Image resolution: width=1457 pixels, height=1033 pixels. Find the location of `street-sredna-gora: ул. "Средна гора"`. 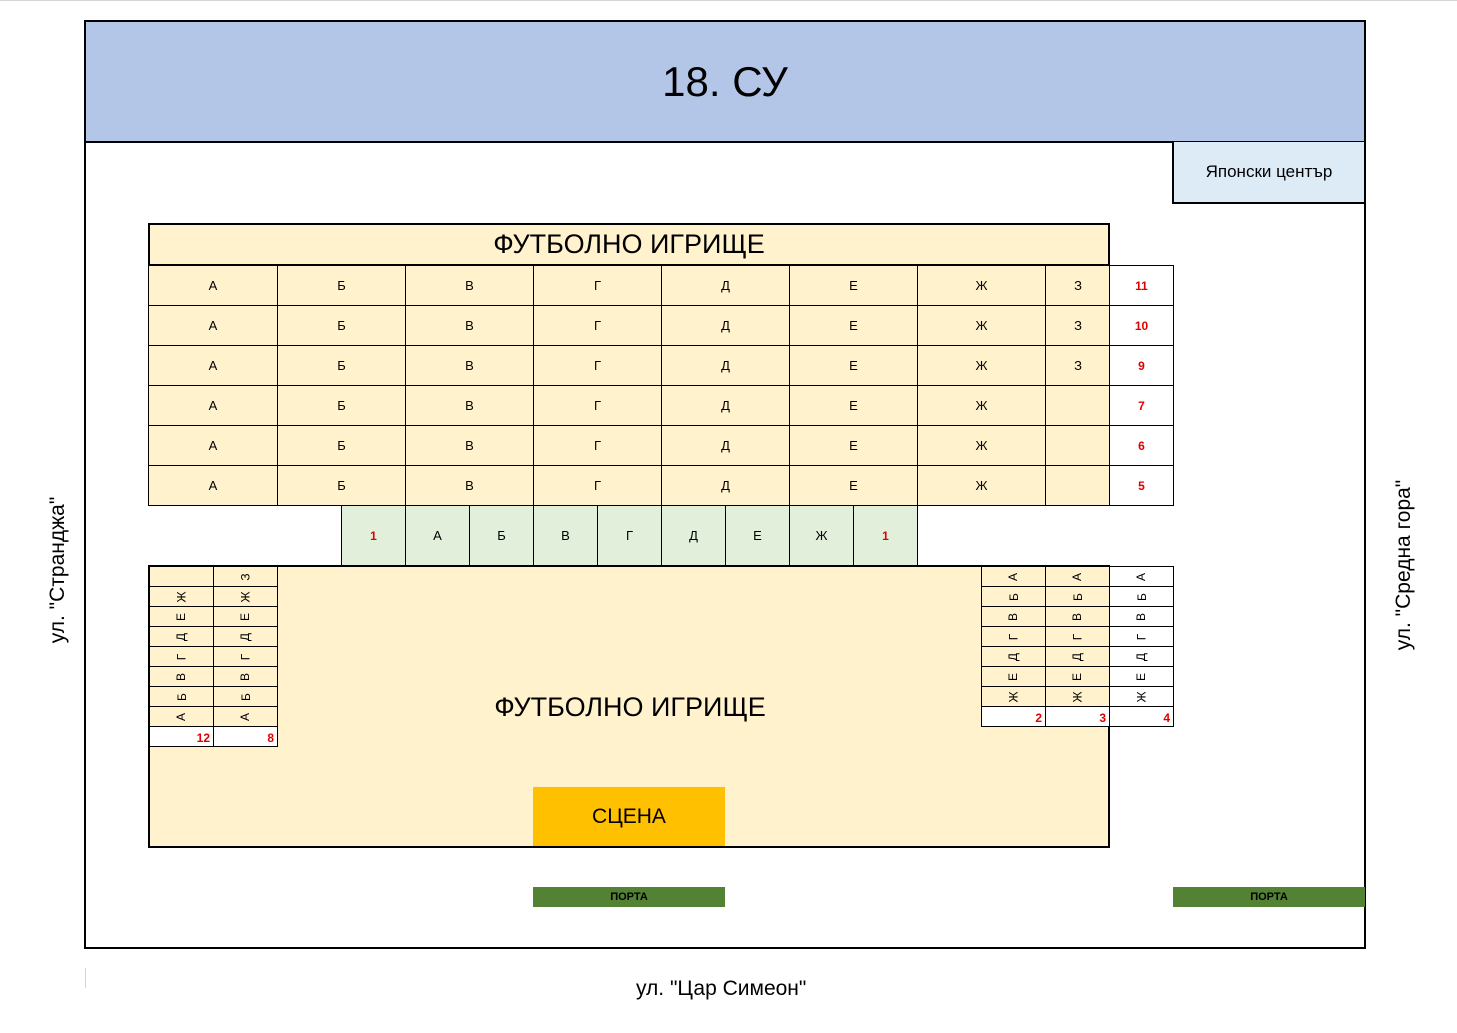

street-sredna-gora: ул. "Средна гора" is located at coordinates (1403, 565).